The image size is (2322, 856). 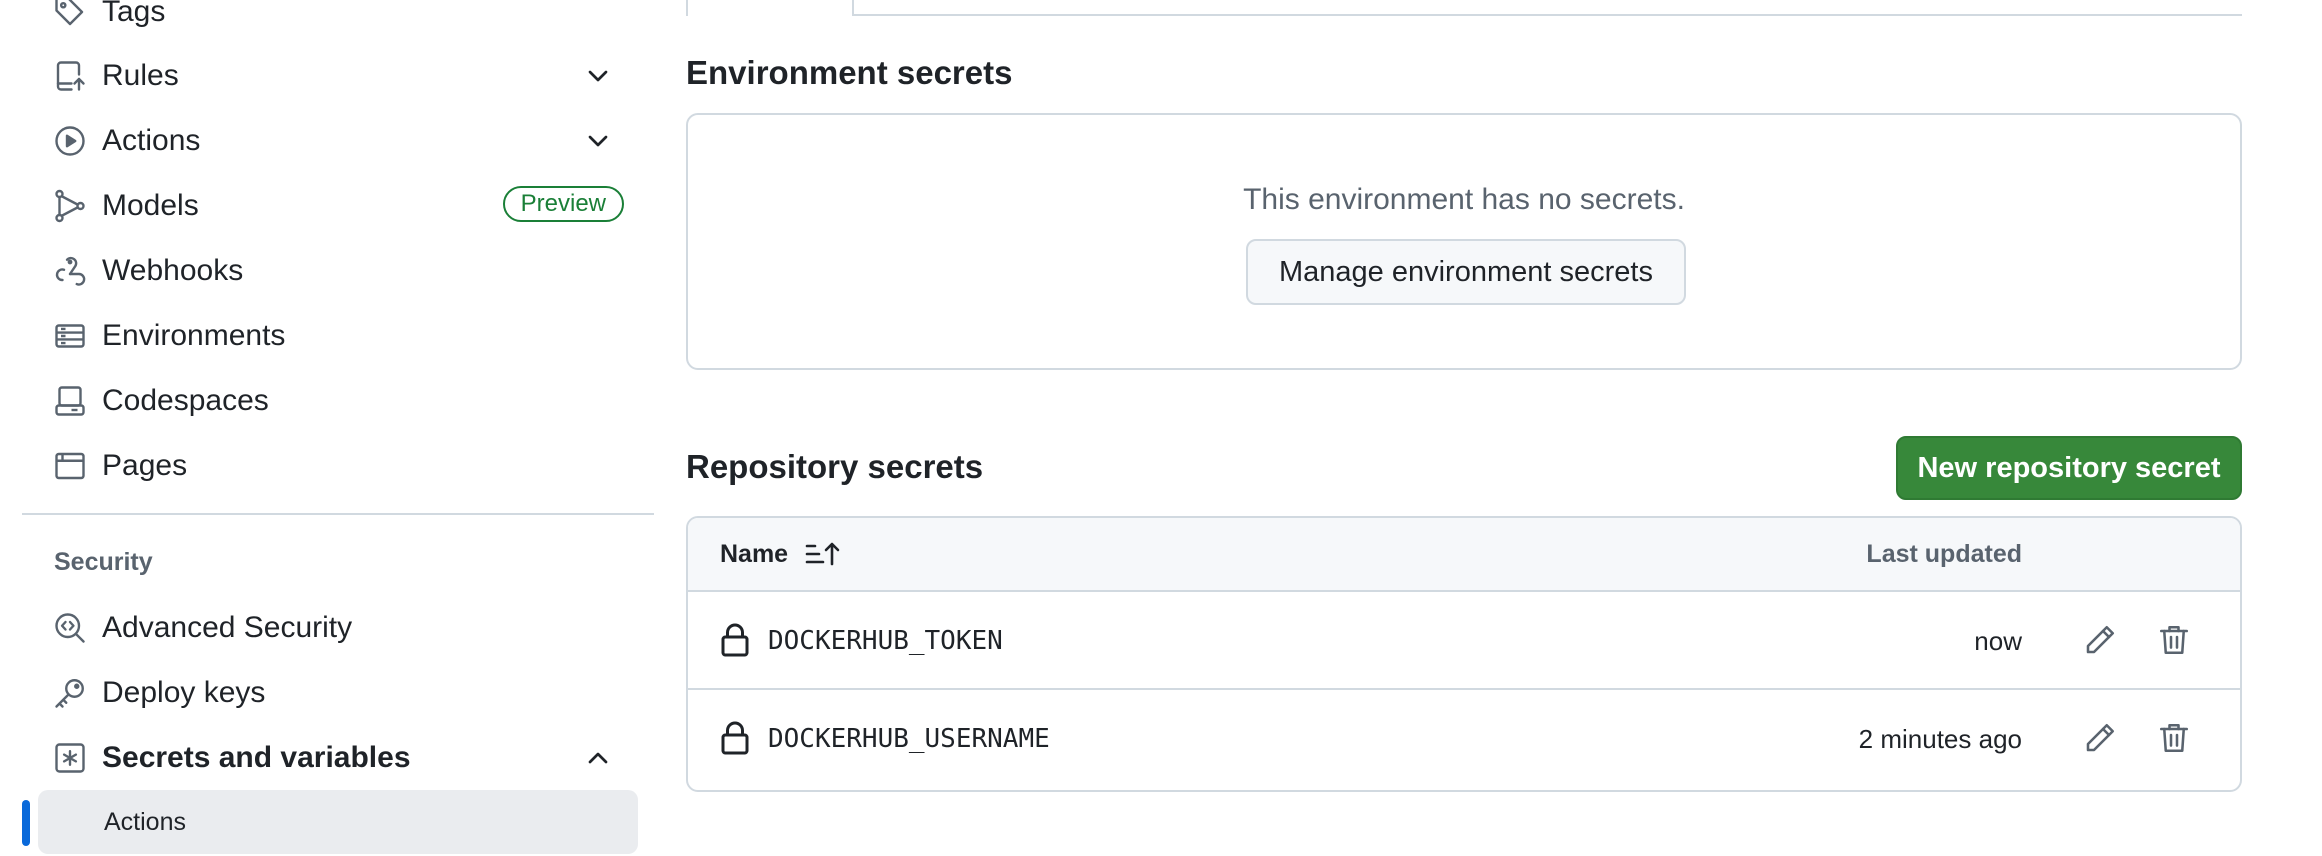 What do you see at coordinates (194, 335) in the screenshot?
I see `sidebar-item-label: Environments` at bounding box center [194, 335].